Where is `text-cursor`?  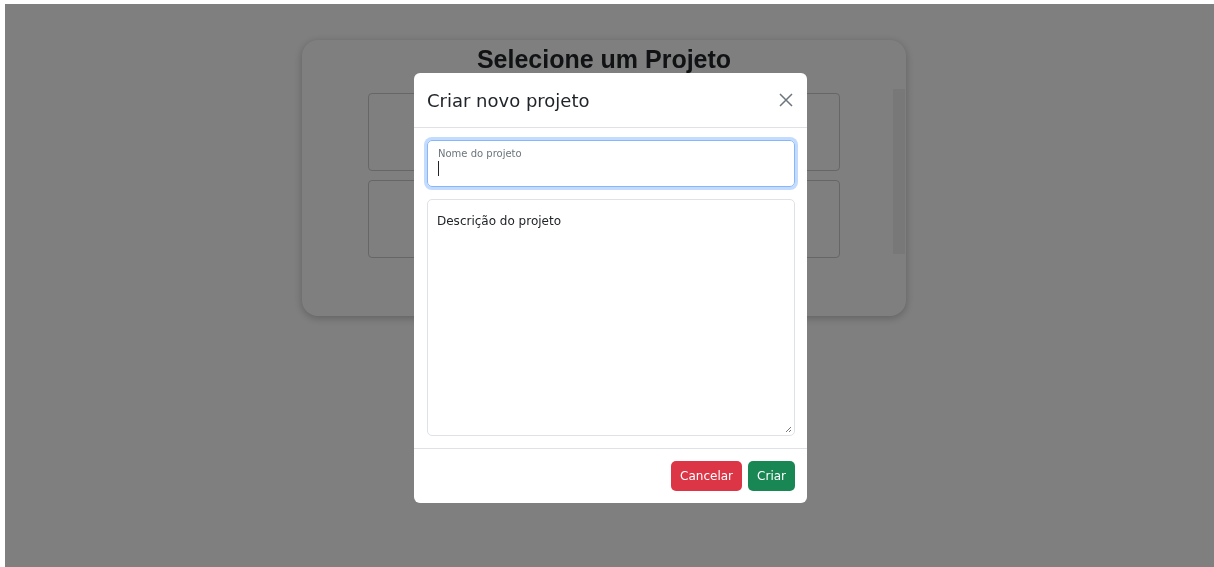 text-cursor is located at coordinates (438, 168).